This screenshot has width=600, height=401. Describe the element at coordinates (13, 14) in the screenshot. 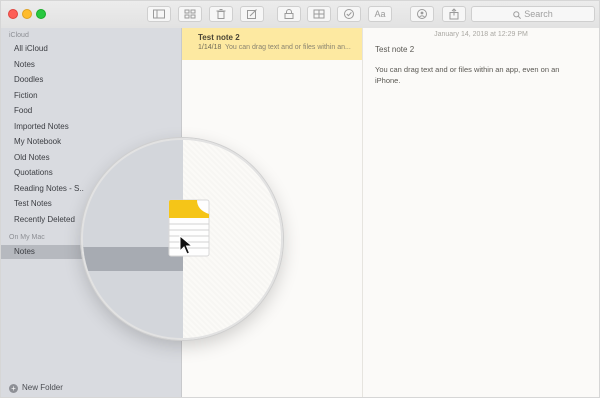

I see `close-window-button` at that location.